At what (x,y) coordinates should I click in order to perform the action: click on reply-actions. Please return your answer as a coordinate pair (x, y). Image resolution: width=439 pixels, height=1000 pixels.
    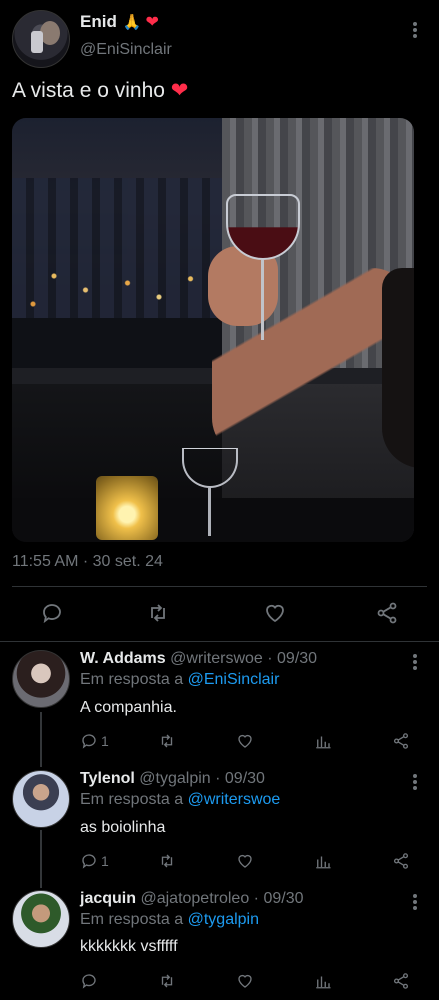
    Looking at the image, I should click on (250, 982).